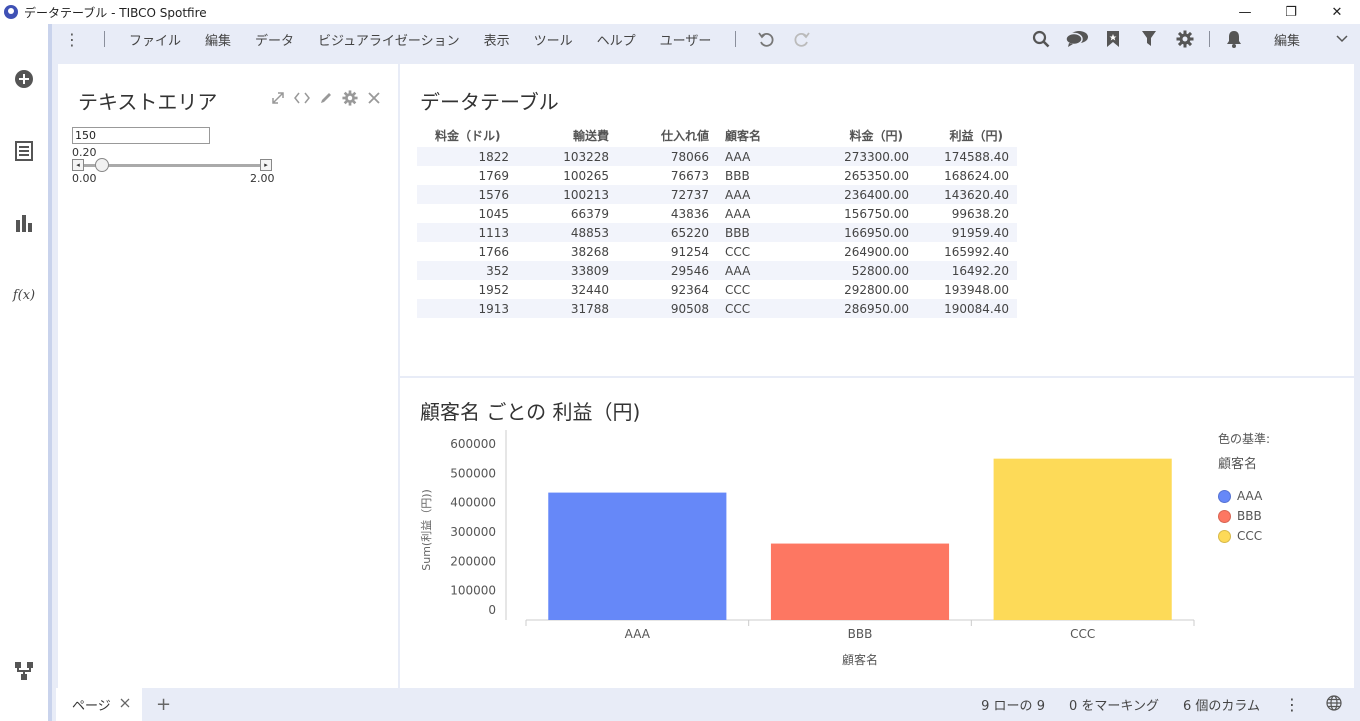  I want to click on slider-right-arrow-icon: ▸, so click(266, 165).